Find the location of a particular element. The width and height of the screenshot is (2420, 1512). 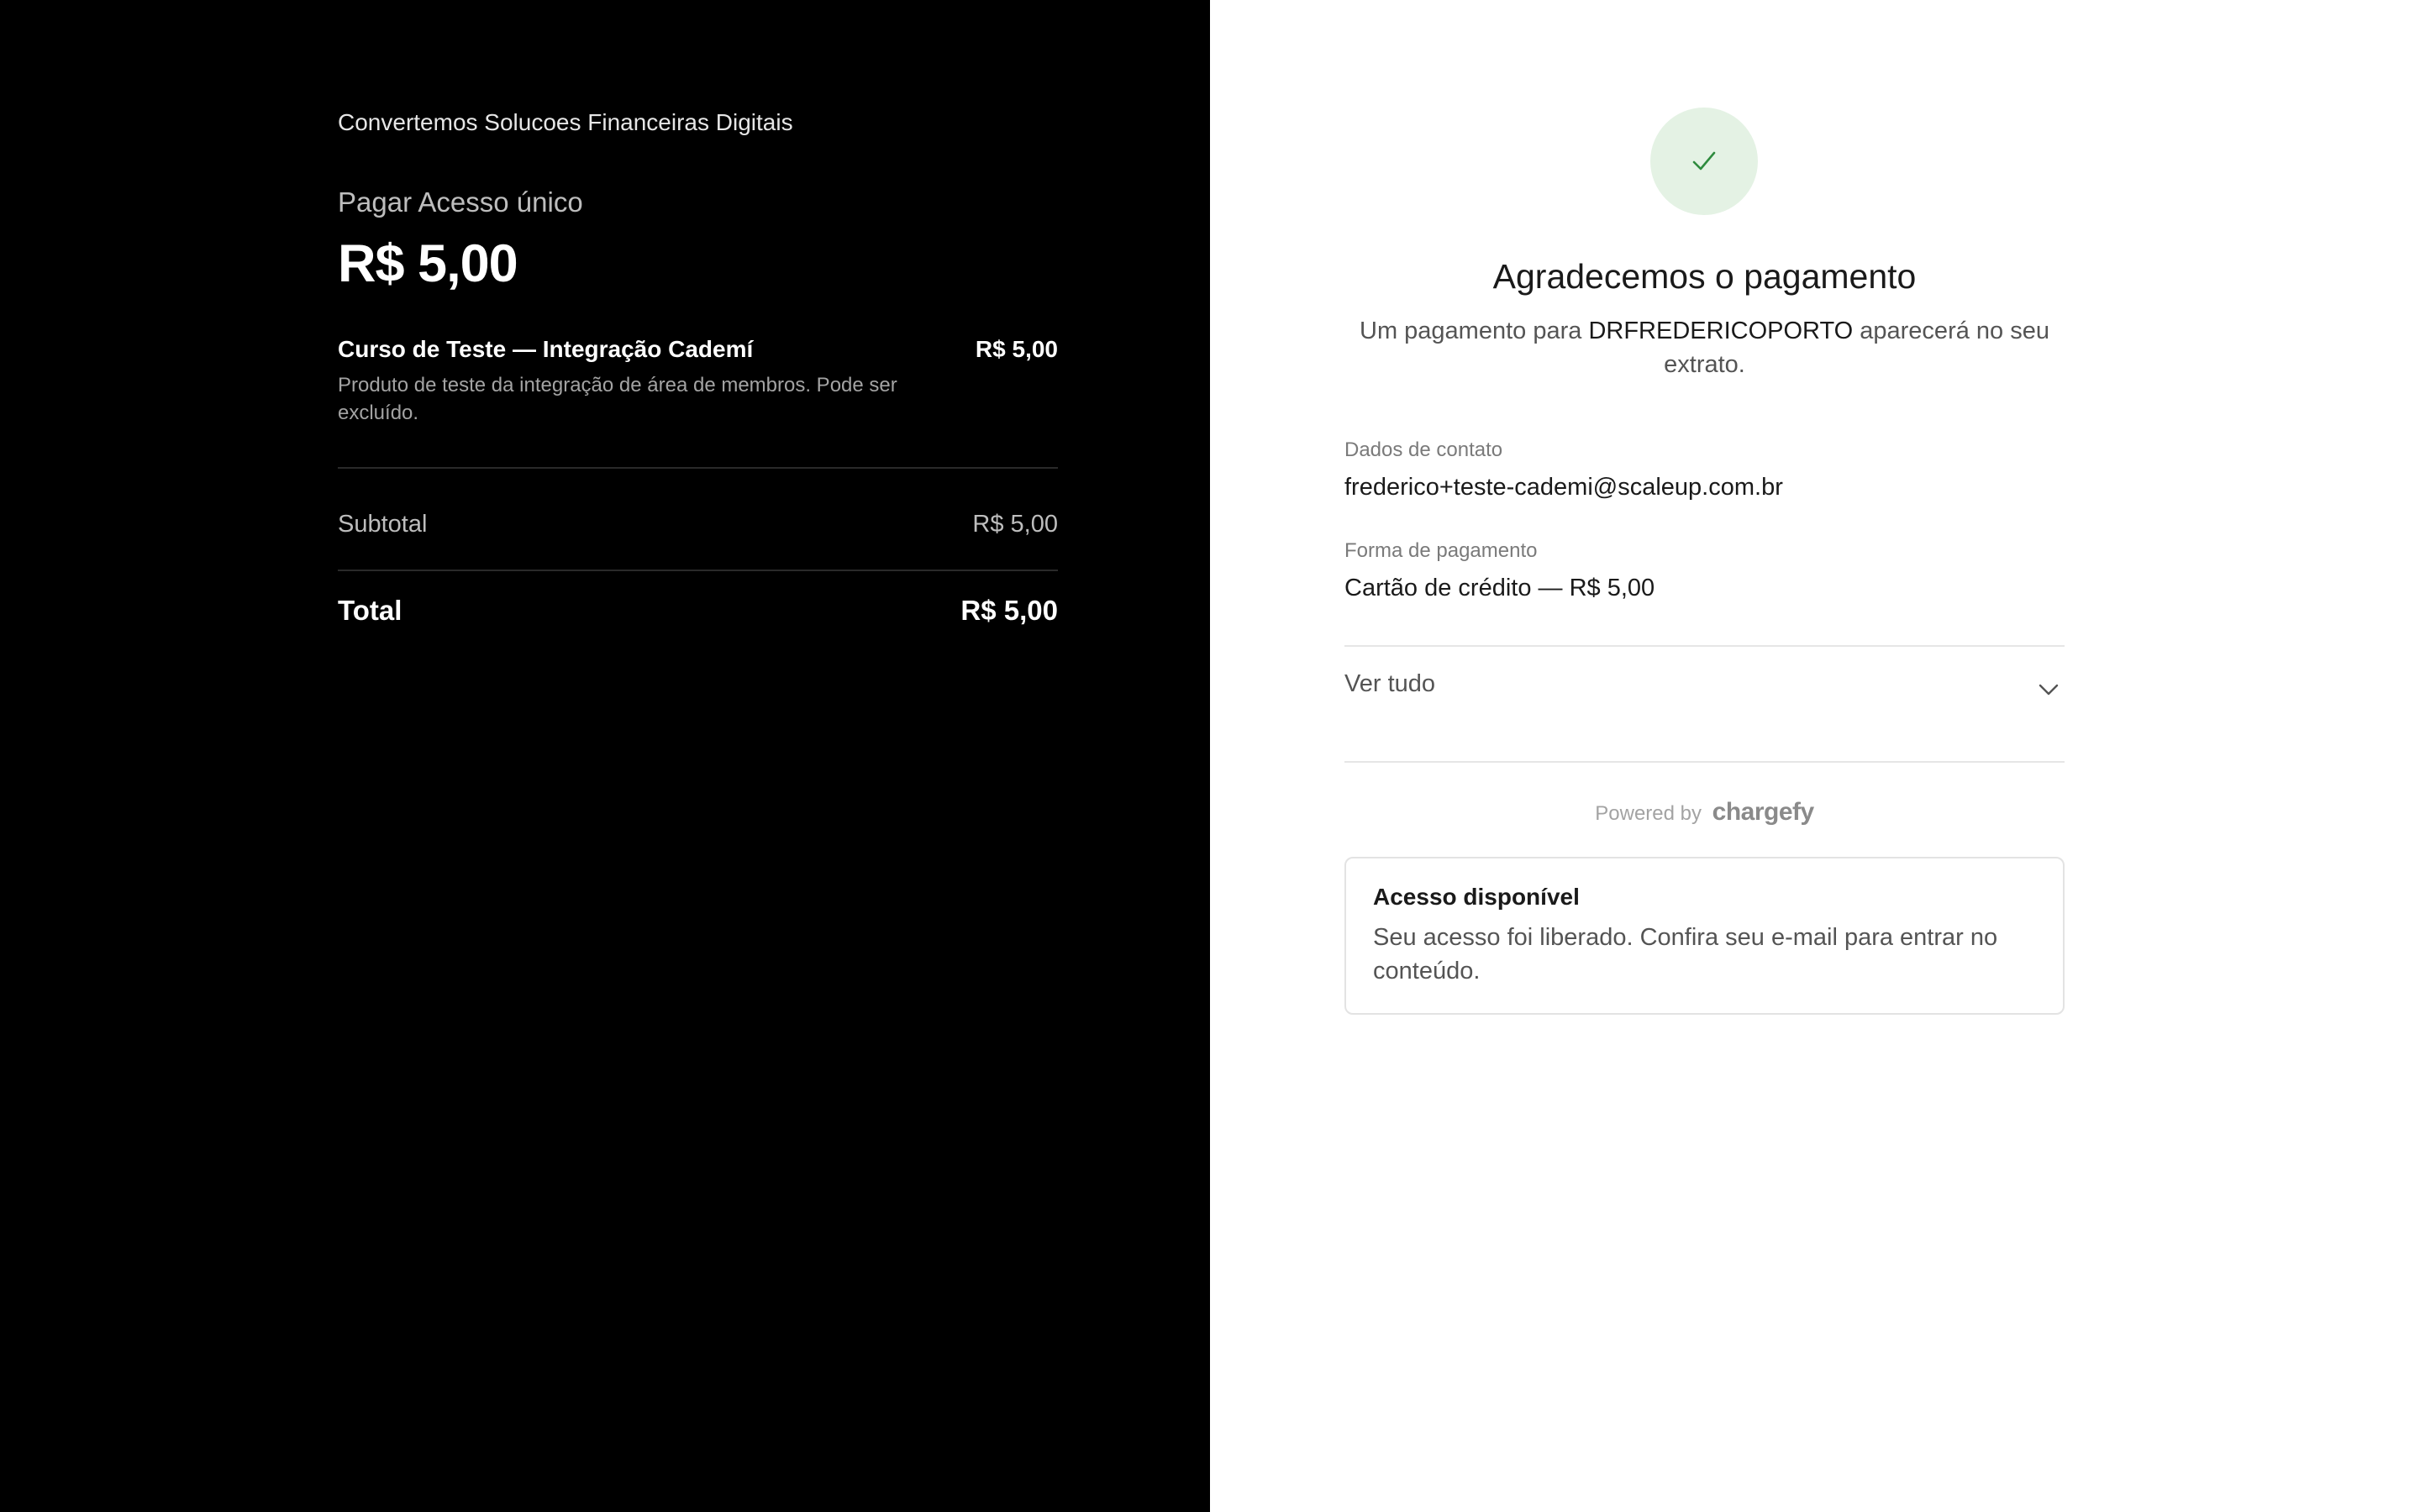

see-all-toggle: Ver tudo is located at coordinates (1705, 691).